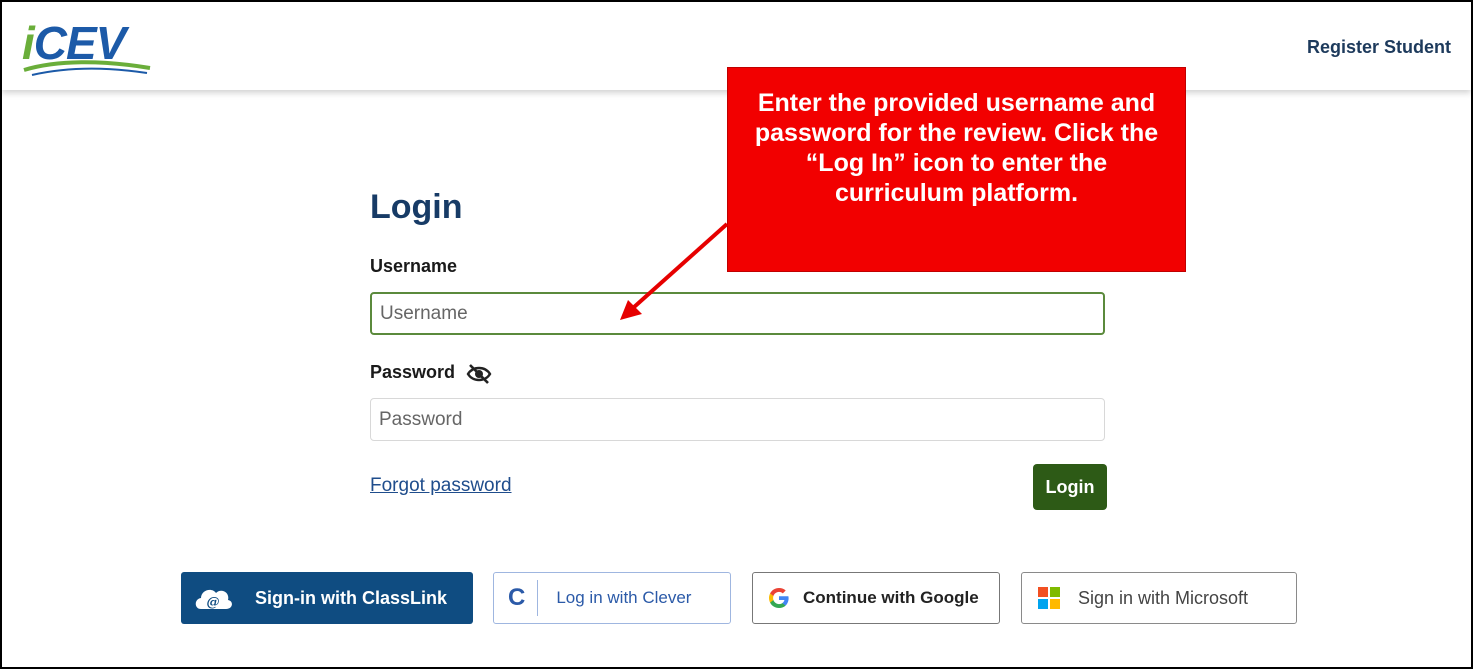 Image resolution: width=1473 pixels, height=669 pixels. What do you see at coordinates (97, 46) in the screenshot?
I see `icev-logo: iCEV` at bounding box center [97, 46].